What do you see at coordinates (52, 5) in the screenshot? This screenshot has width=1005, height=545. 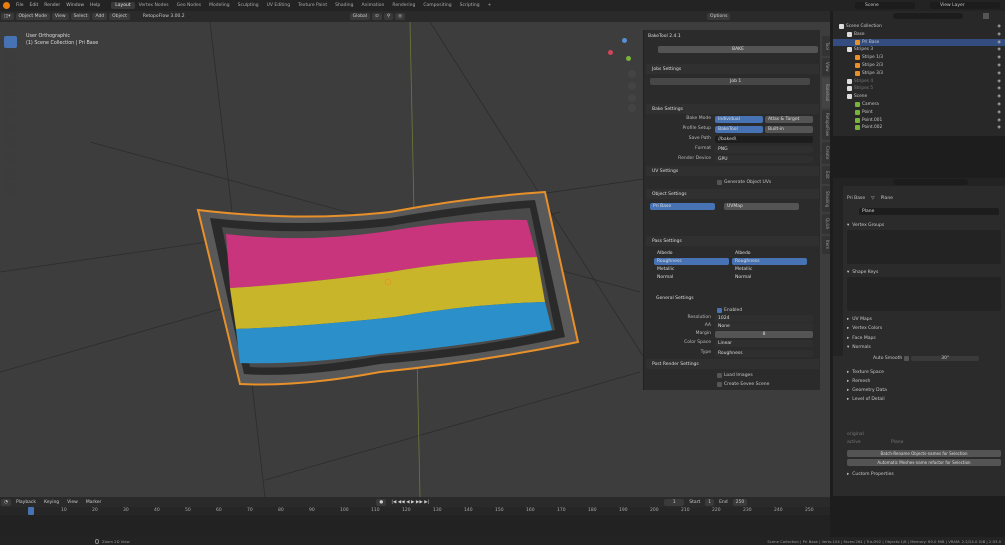 I see `menu-render: Render` at bounding box center [52, 5].